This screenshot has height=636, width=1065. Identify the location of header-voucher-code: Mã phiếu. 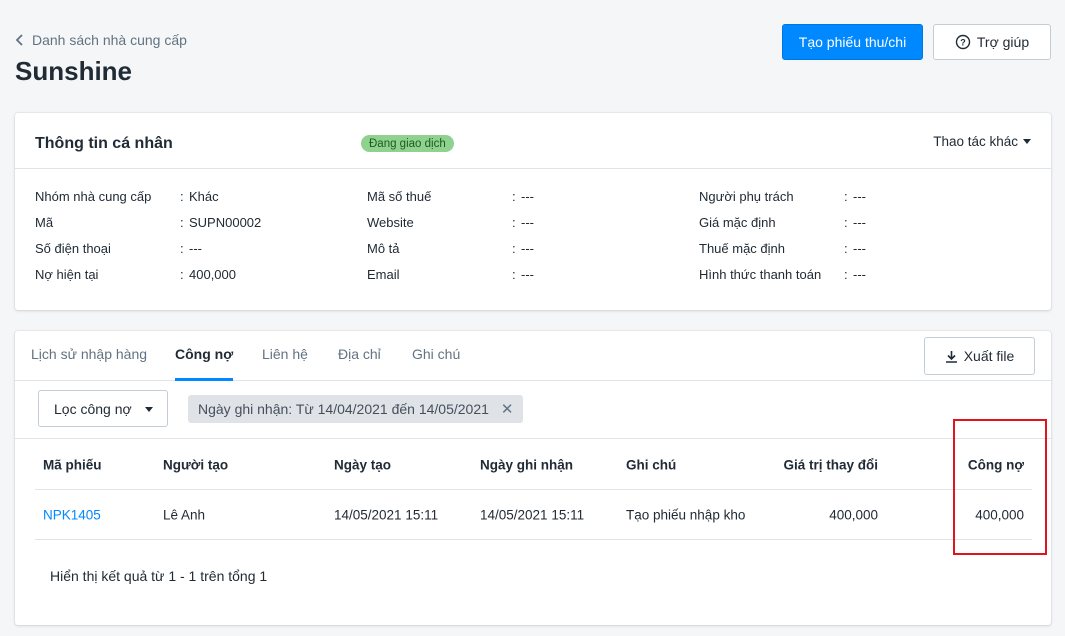
(72, 464).